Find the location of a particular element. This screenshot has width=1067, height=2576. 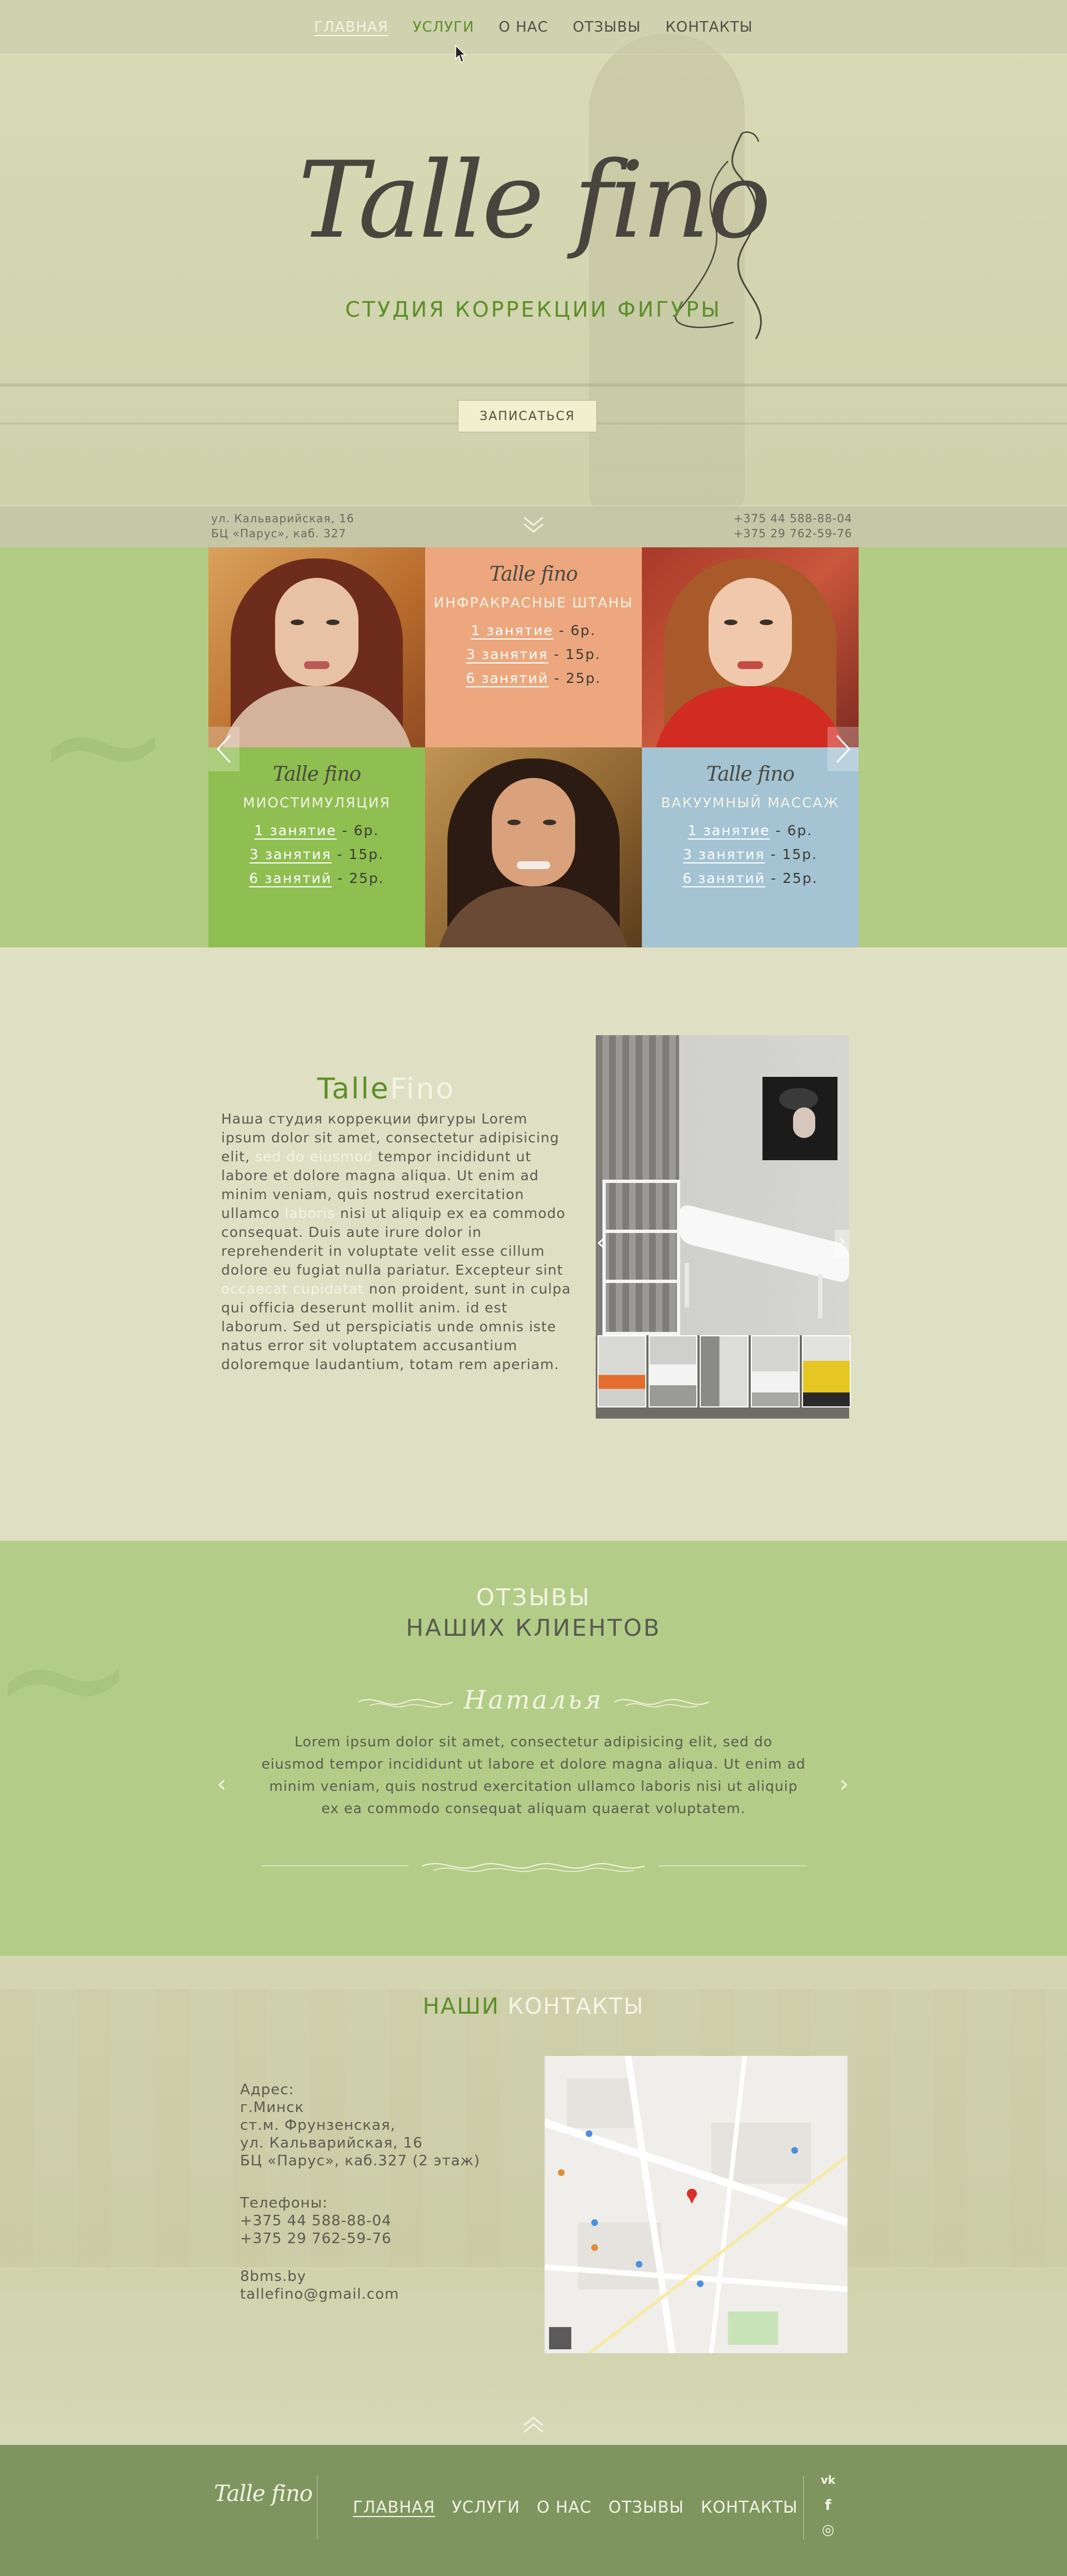

background-script-decoration: ~ is located at coordinates (103, 744).